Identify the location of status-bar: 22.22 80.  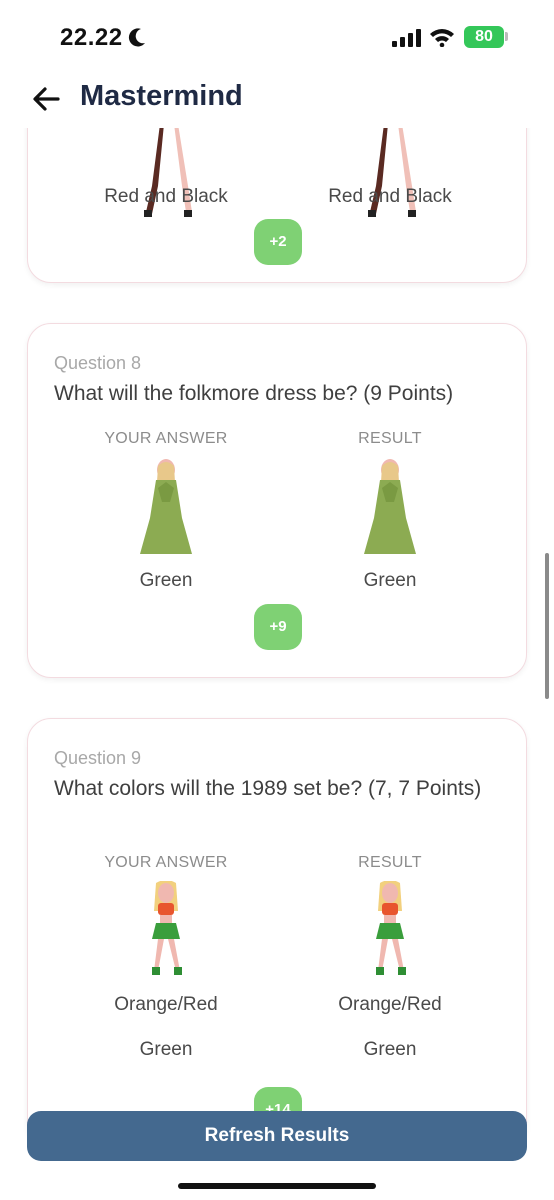
(277, 36).